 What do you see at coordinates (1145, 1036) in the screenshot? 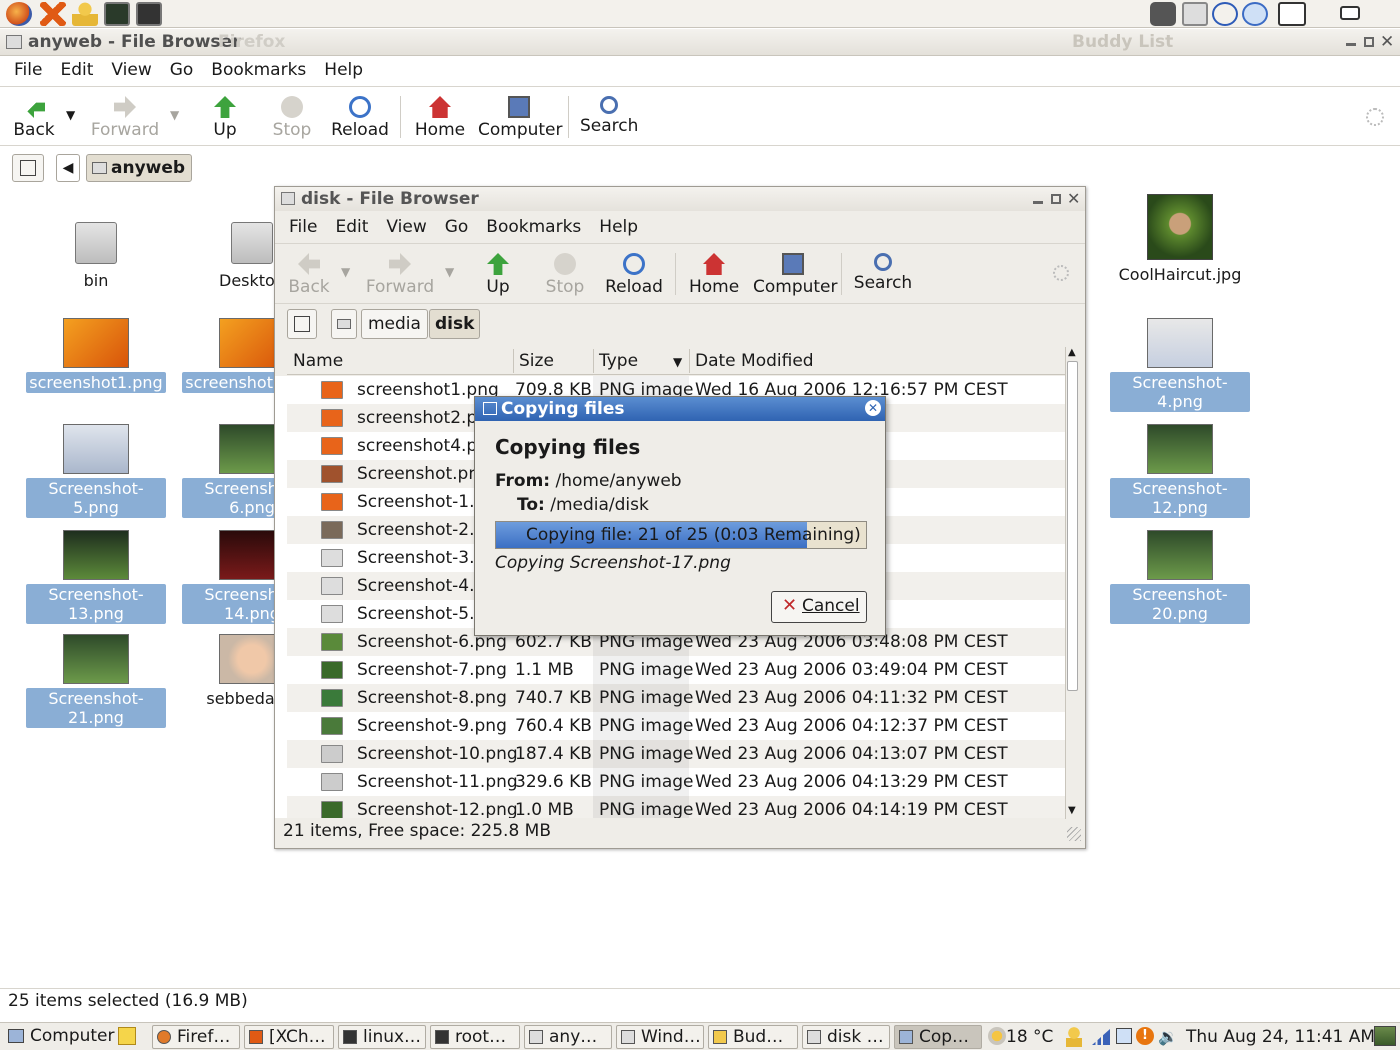
I see `update-alert-icon: !` at bounding box center [1145, 1036].